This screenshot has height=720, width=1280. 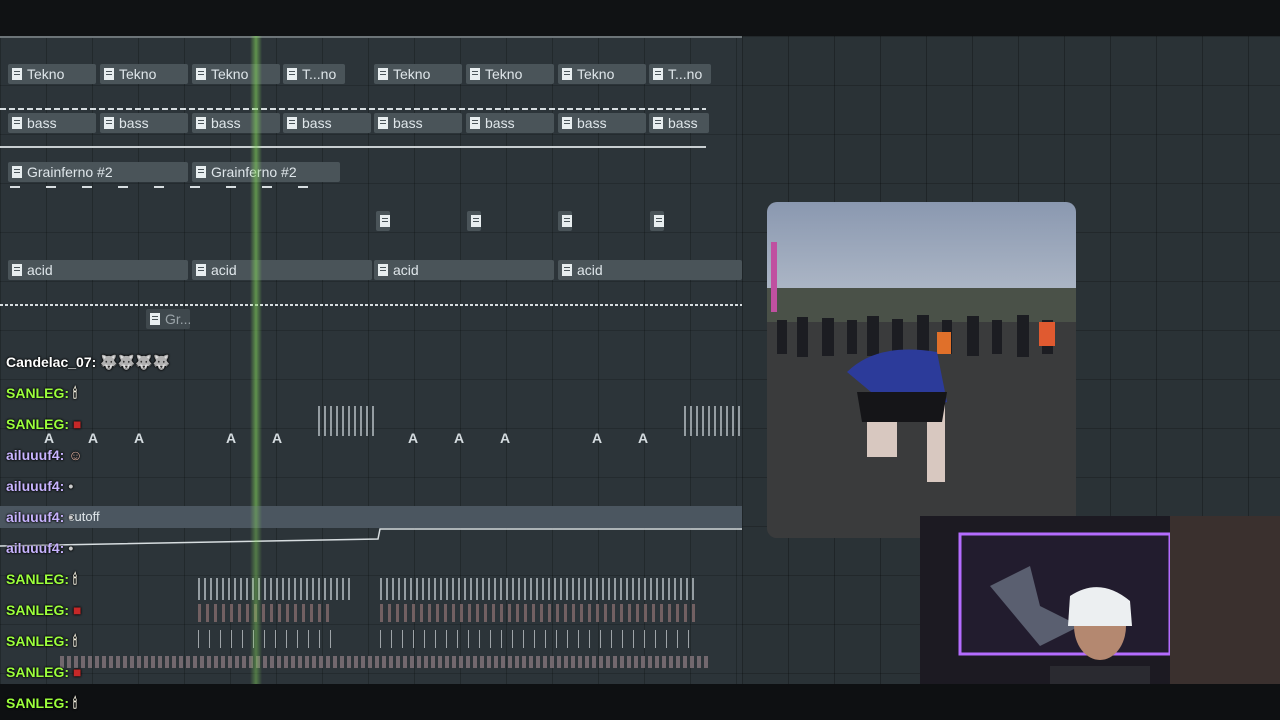 I want to click on chat-message: Candelac_07: 🐺🐺🐺🐺, so click(x=88, y=362).